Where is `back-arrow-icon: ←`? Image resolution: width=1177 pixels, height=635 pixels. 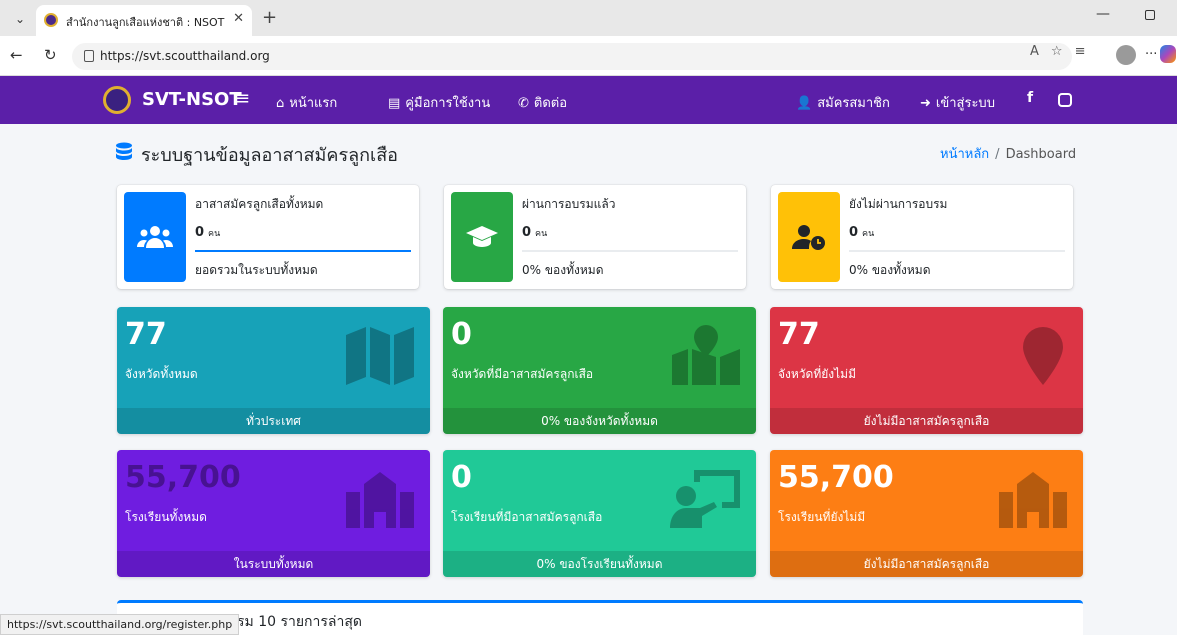
back-arrow-icon: ← is located at coordinates (16, 55).